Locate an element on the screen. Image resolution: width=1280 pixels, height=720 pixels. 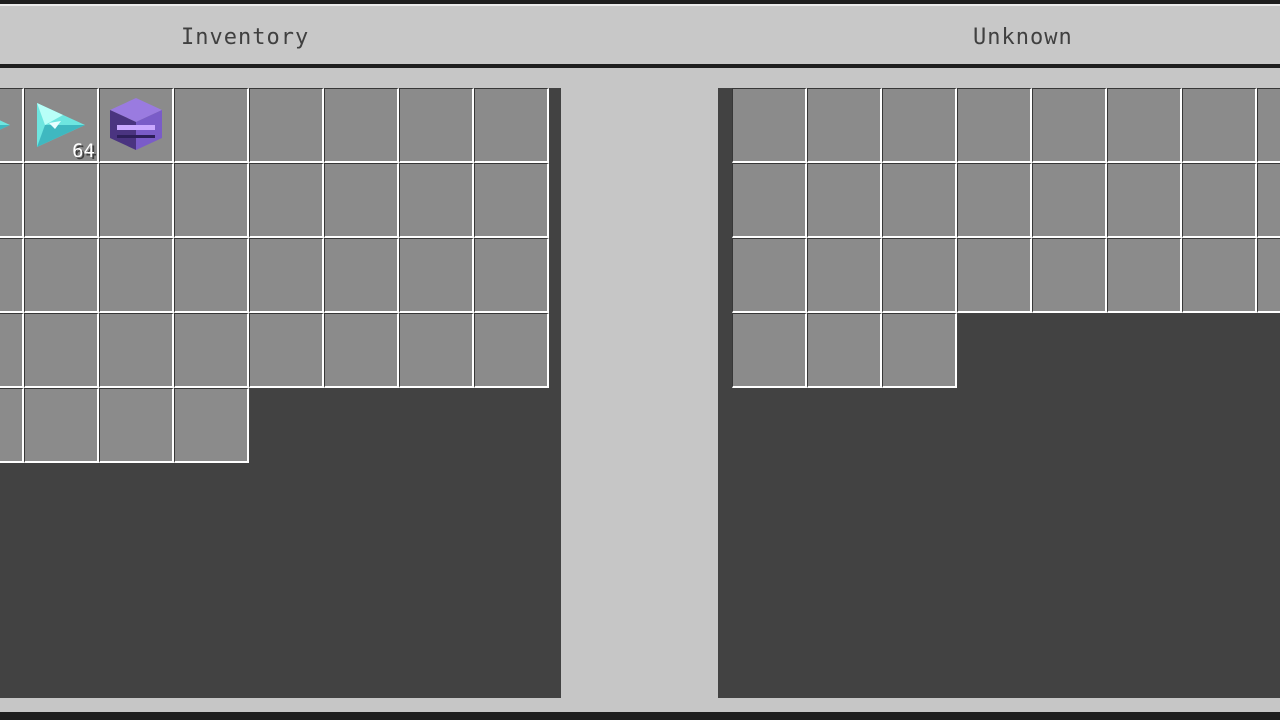
footer-bar is located at coordinates (640, 716).